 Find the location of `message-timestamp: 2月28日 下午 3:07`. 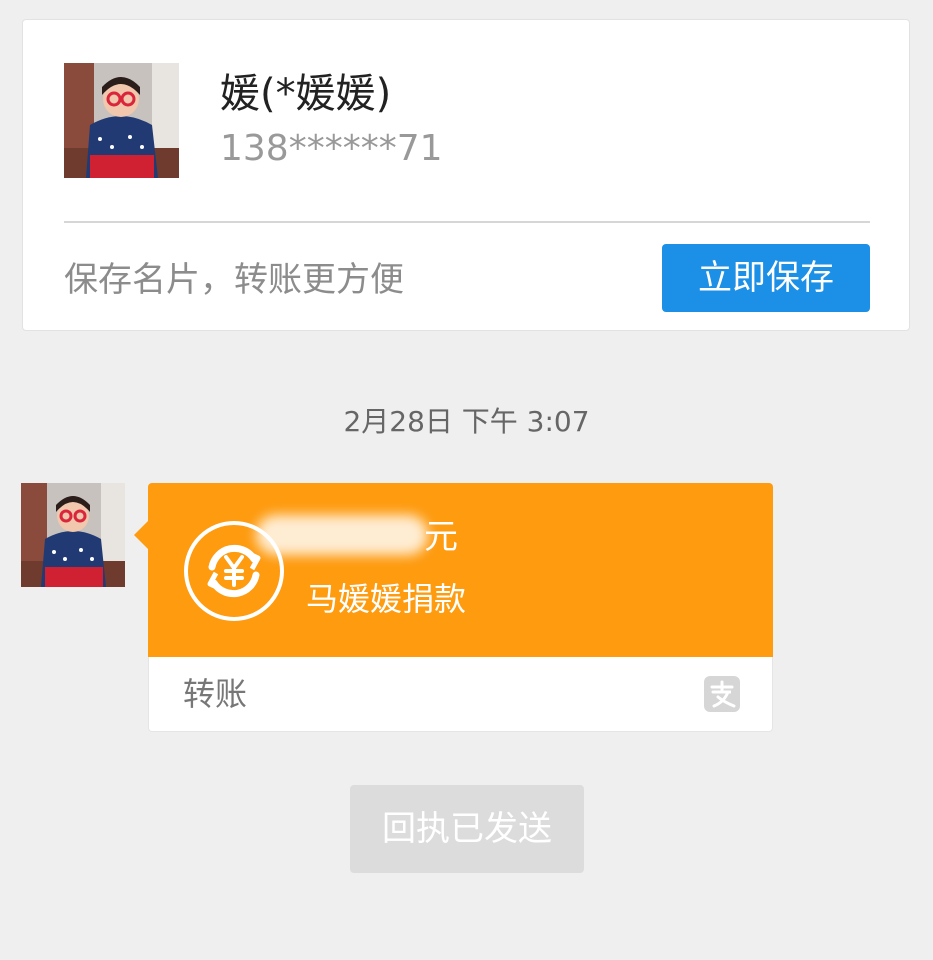

message-timestamp: 2月28日 下午 3:07 is located at coordinates (466, 421).